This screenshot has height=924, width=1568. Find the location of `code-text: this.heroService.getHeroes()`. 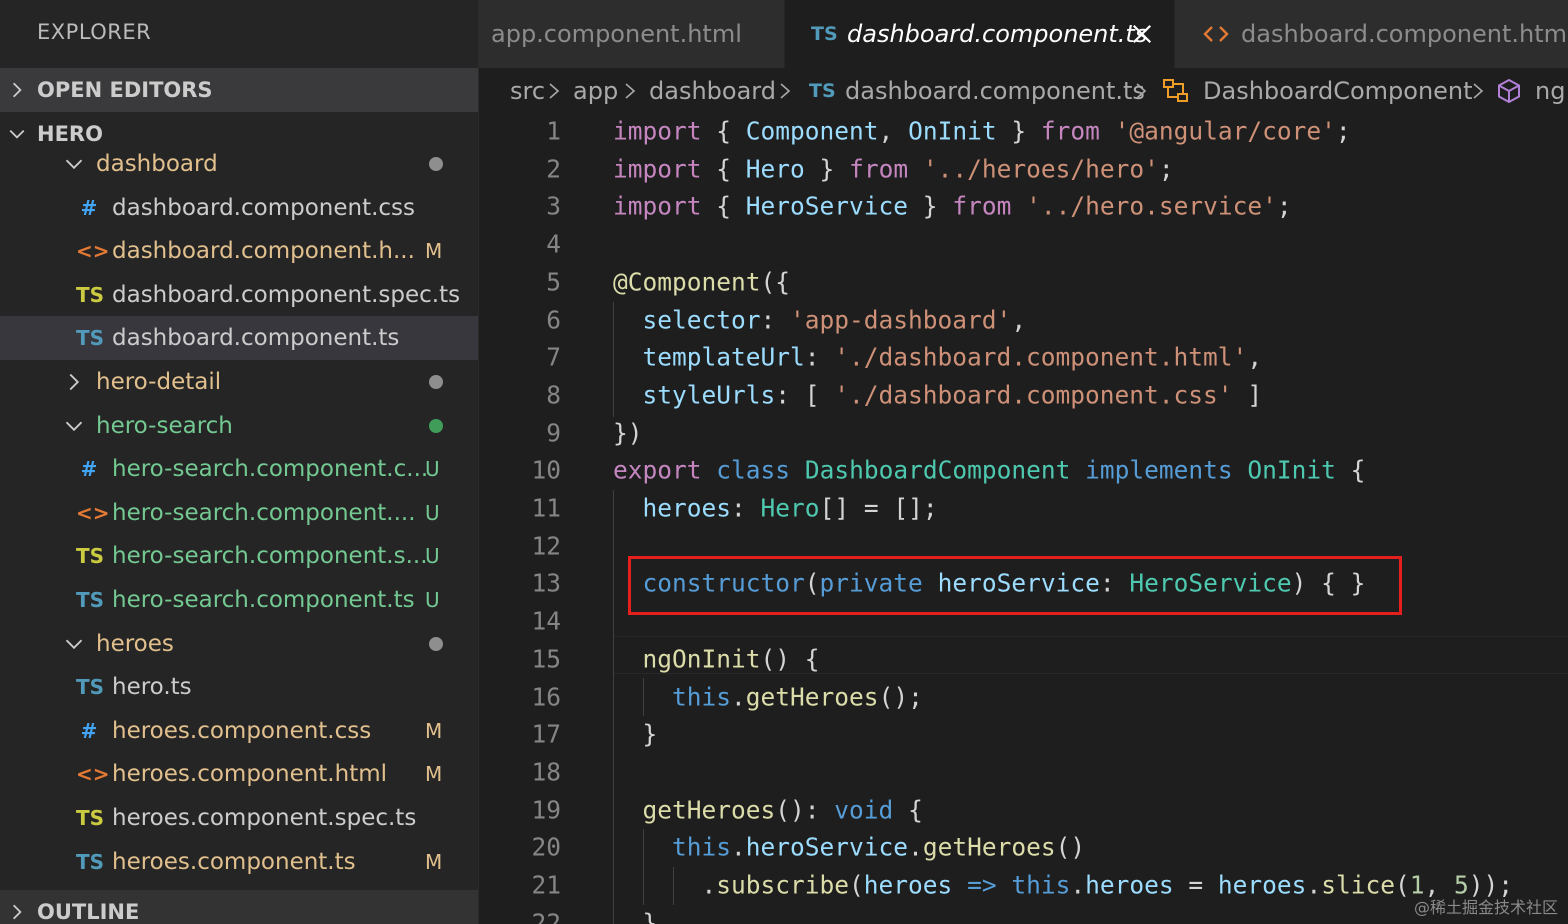

code-text: this.heroService.getHeroes() is located at coordinates (879, 847).